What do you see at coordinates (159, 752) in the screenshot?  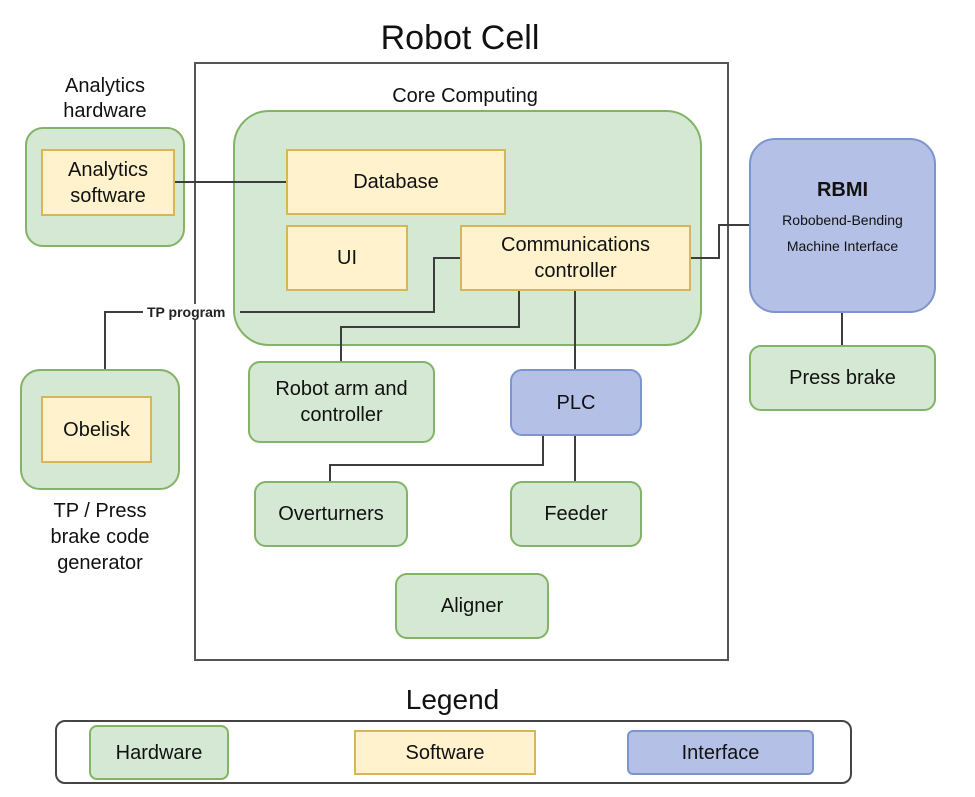 I see `legend-item-hardware: Hardware` at bounding box center [159, 752].